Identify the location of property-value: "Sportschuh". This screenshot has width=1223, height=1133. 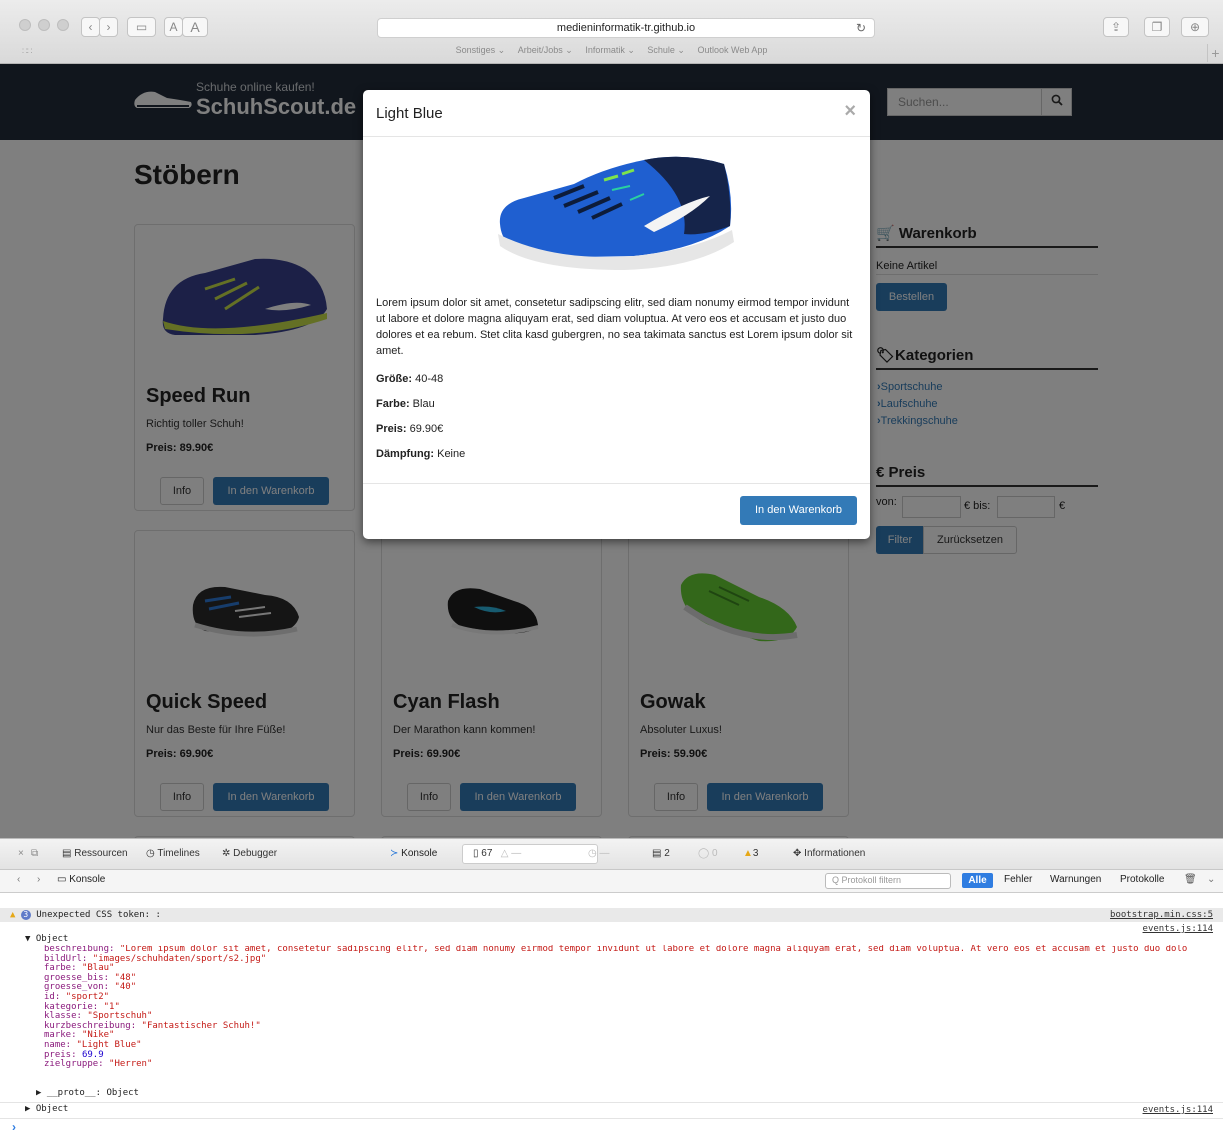
(120, 1016).